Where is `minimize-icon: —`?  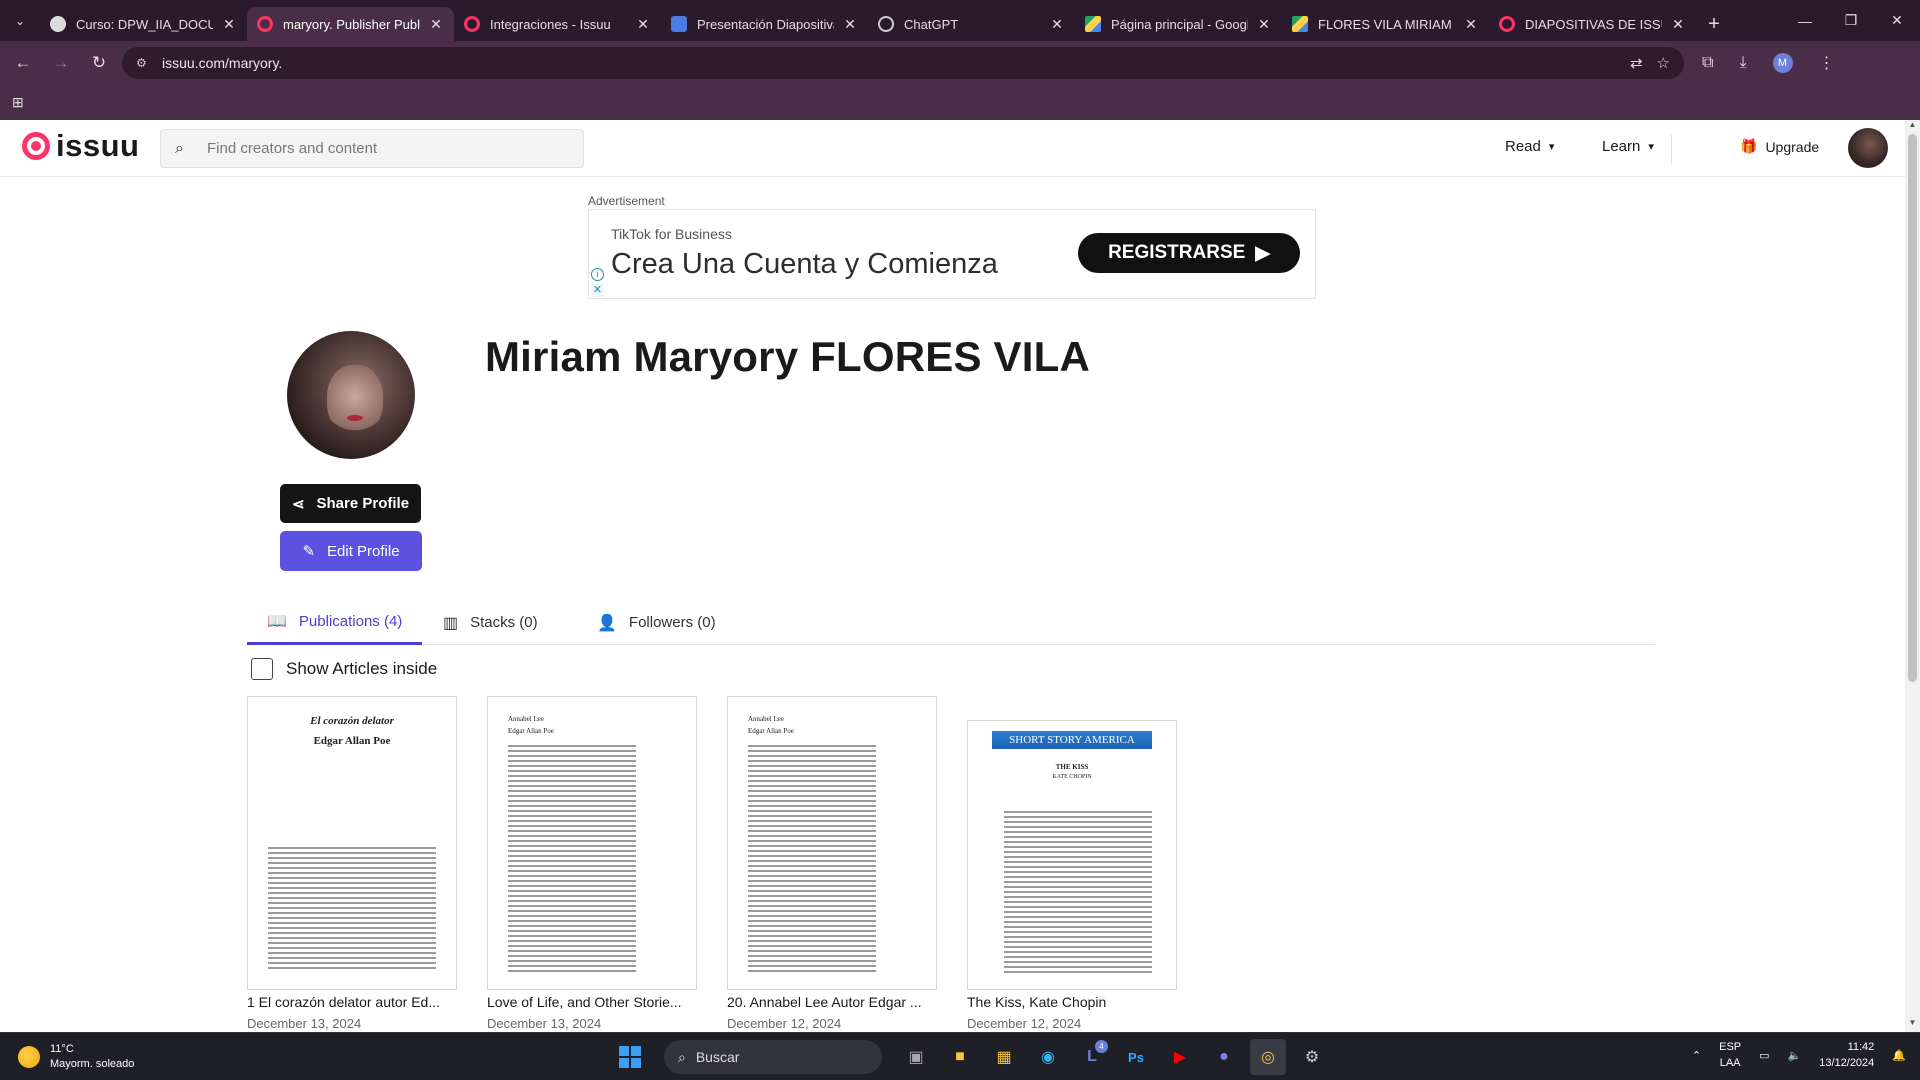
minimize-icon: — is located at coordinates (1805, 20).